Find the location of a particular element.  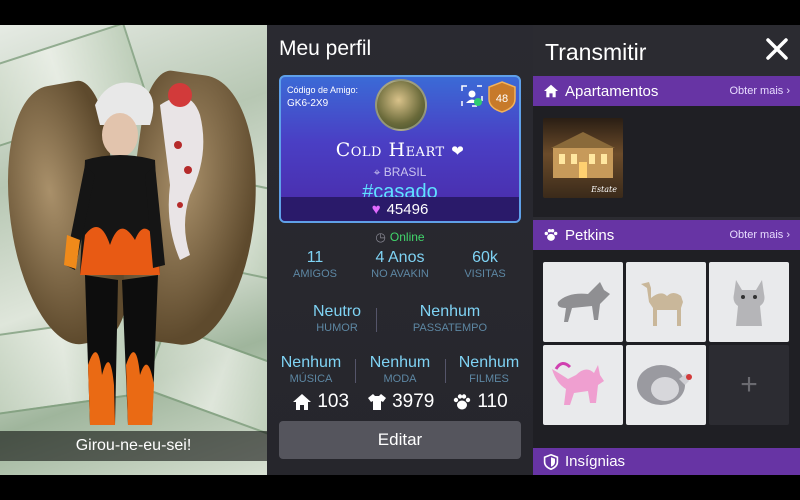

fashion-label: MODA is located at coordinates (400, 379).